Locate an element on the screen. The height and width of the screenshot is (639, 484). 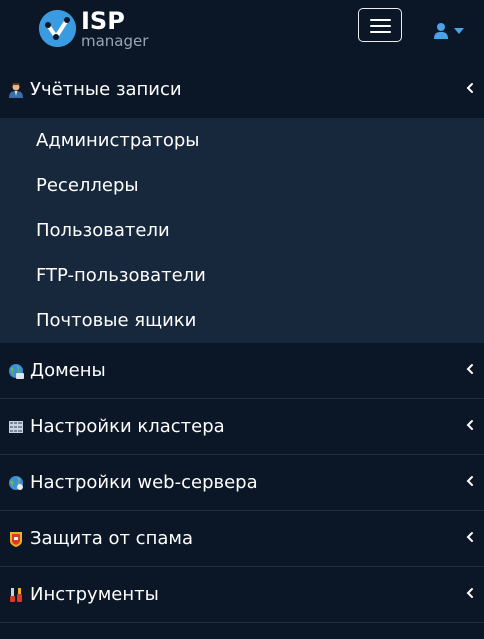
submenu-item-administrators: Администраторы is located at coordinates (117, 141).